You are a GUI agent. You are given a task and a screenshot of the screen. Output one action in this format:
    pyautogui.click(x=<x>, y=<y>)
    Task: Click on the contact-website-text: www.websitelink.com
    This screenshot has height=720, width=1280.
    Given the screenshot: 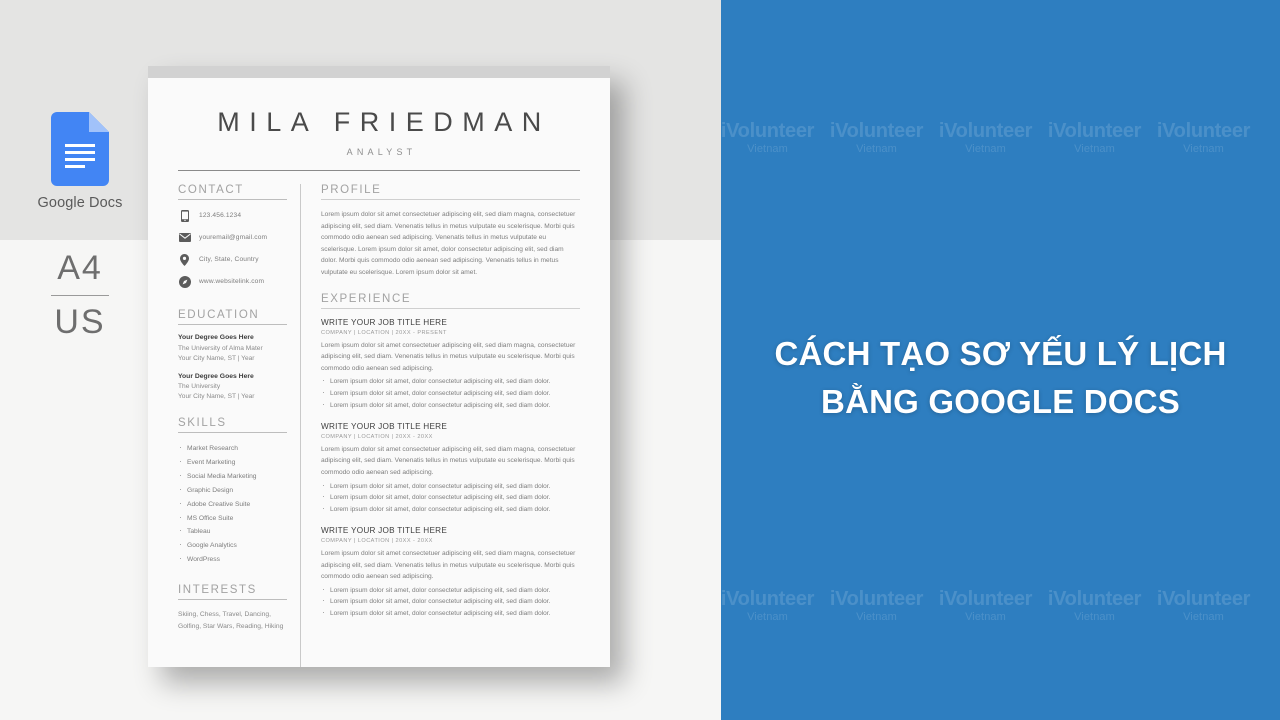 What is the action you would take?
    pyautogui.click(x=232, y=281)
    